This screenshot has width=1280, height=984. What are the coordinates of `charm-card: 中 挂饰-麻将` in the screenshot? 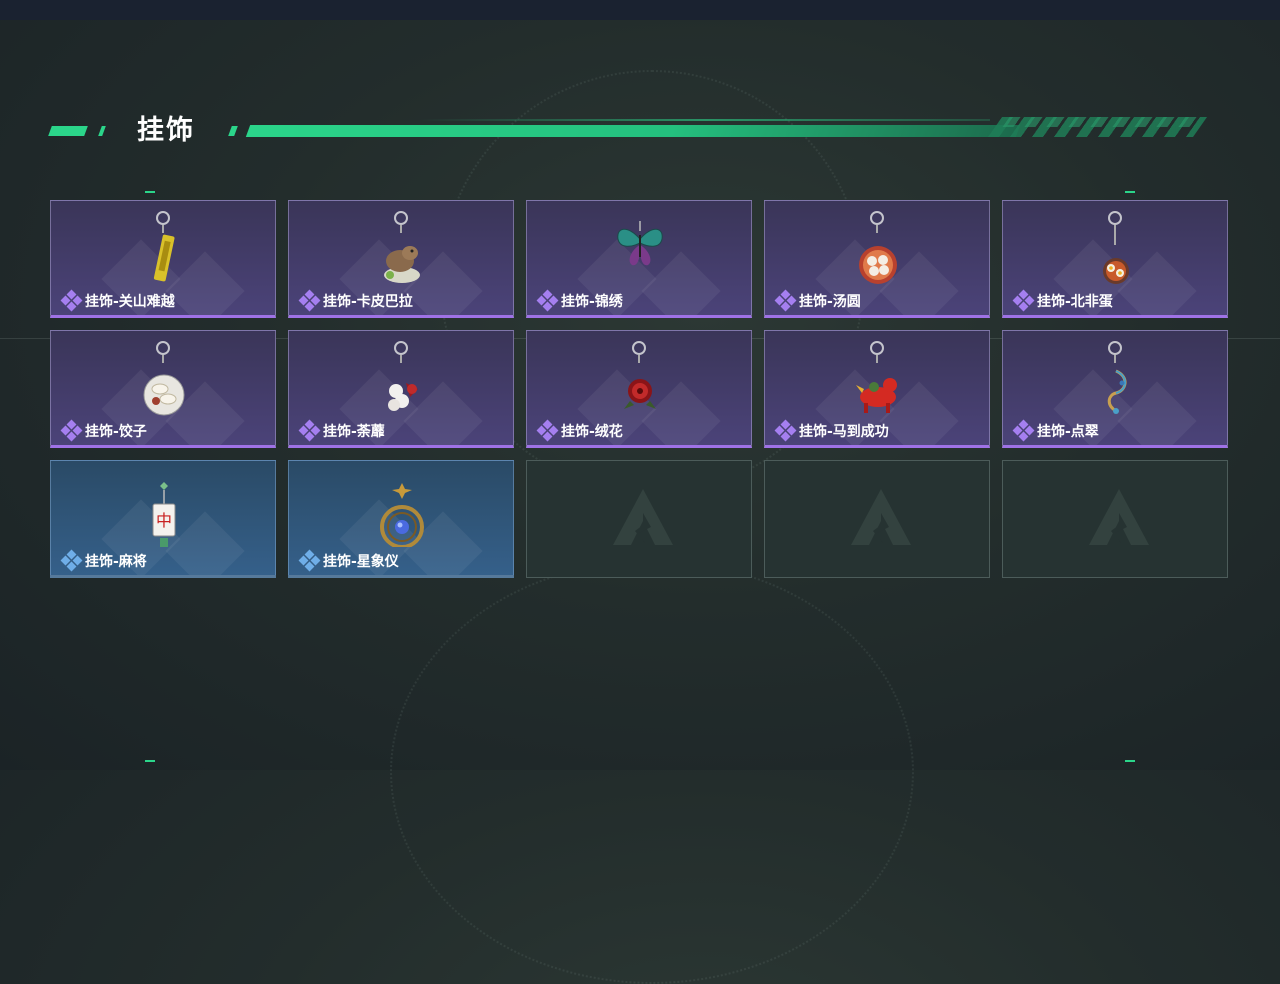 It's located at (163, 519).